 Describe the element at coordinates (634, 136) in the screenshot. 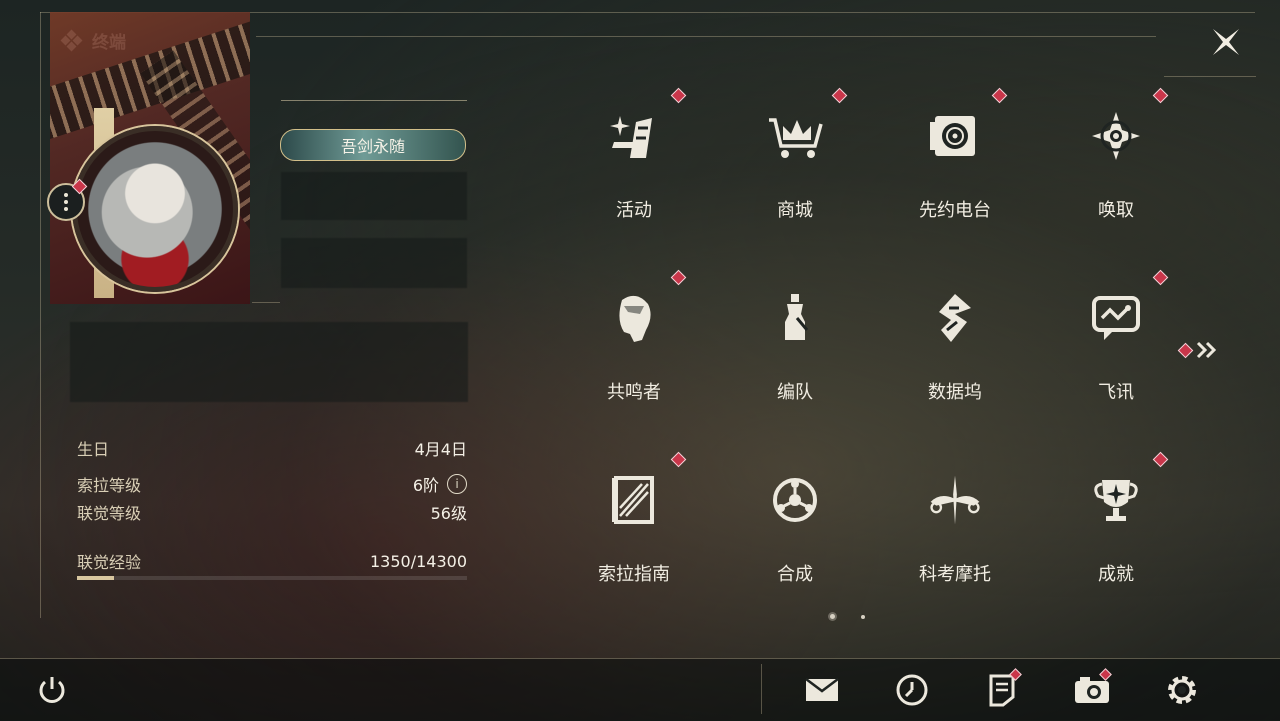

I see `sparkle-icon` at that location.